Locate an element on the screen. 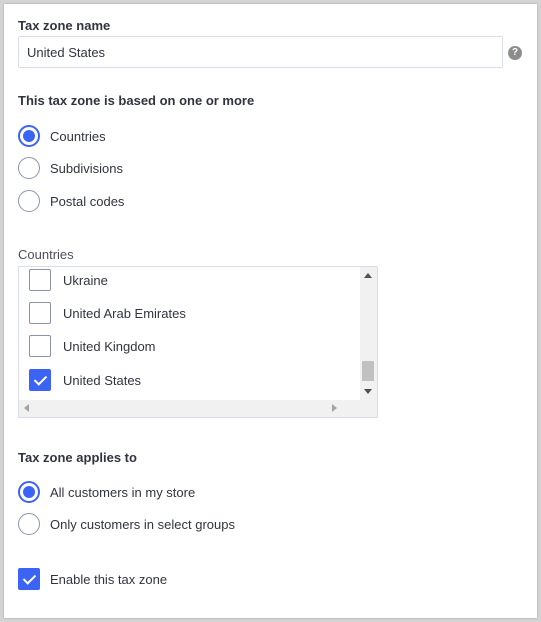 The width and height of the screenshot is (541, 622). radio-subdivisions: Subdivisions is located at coordinates (70, 168).